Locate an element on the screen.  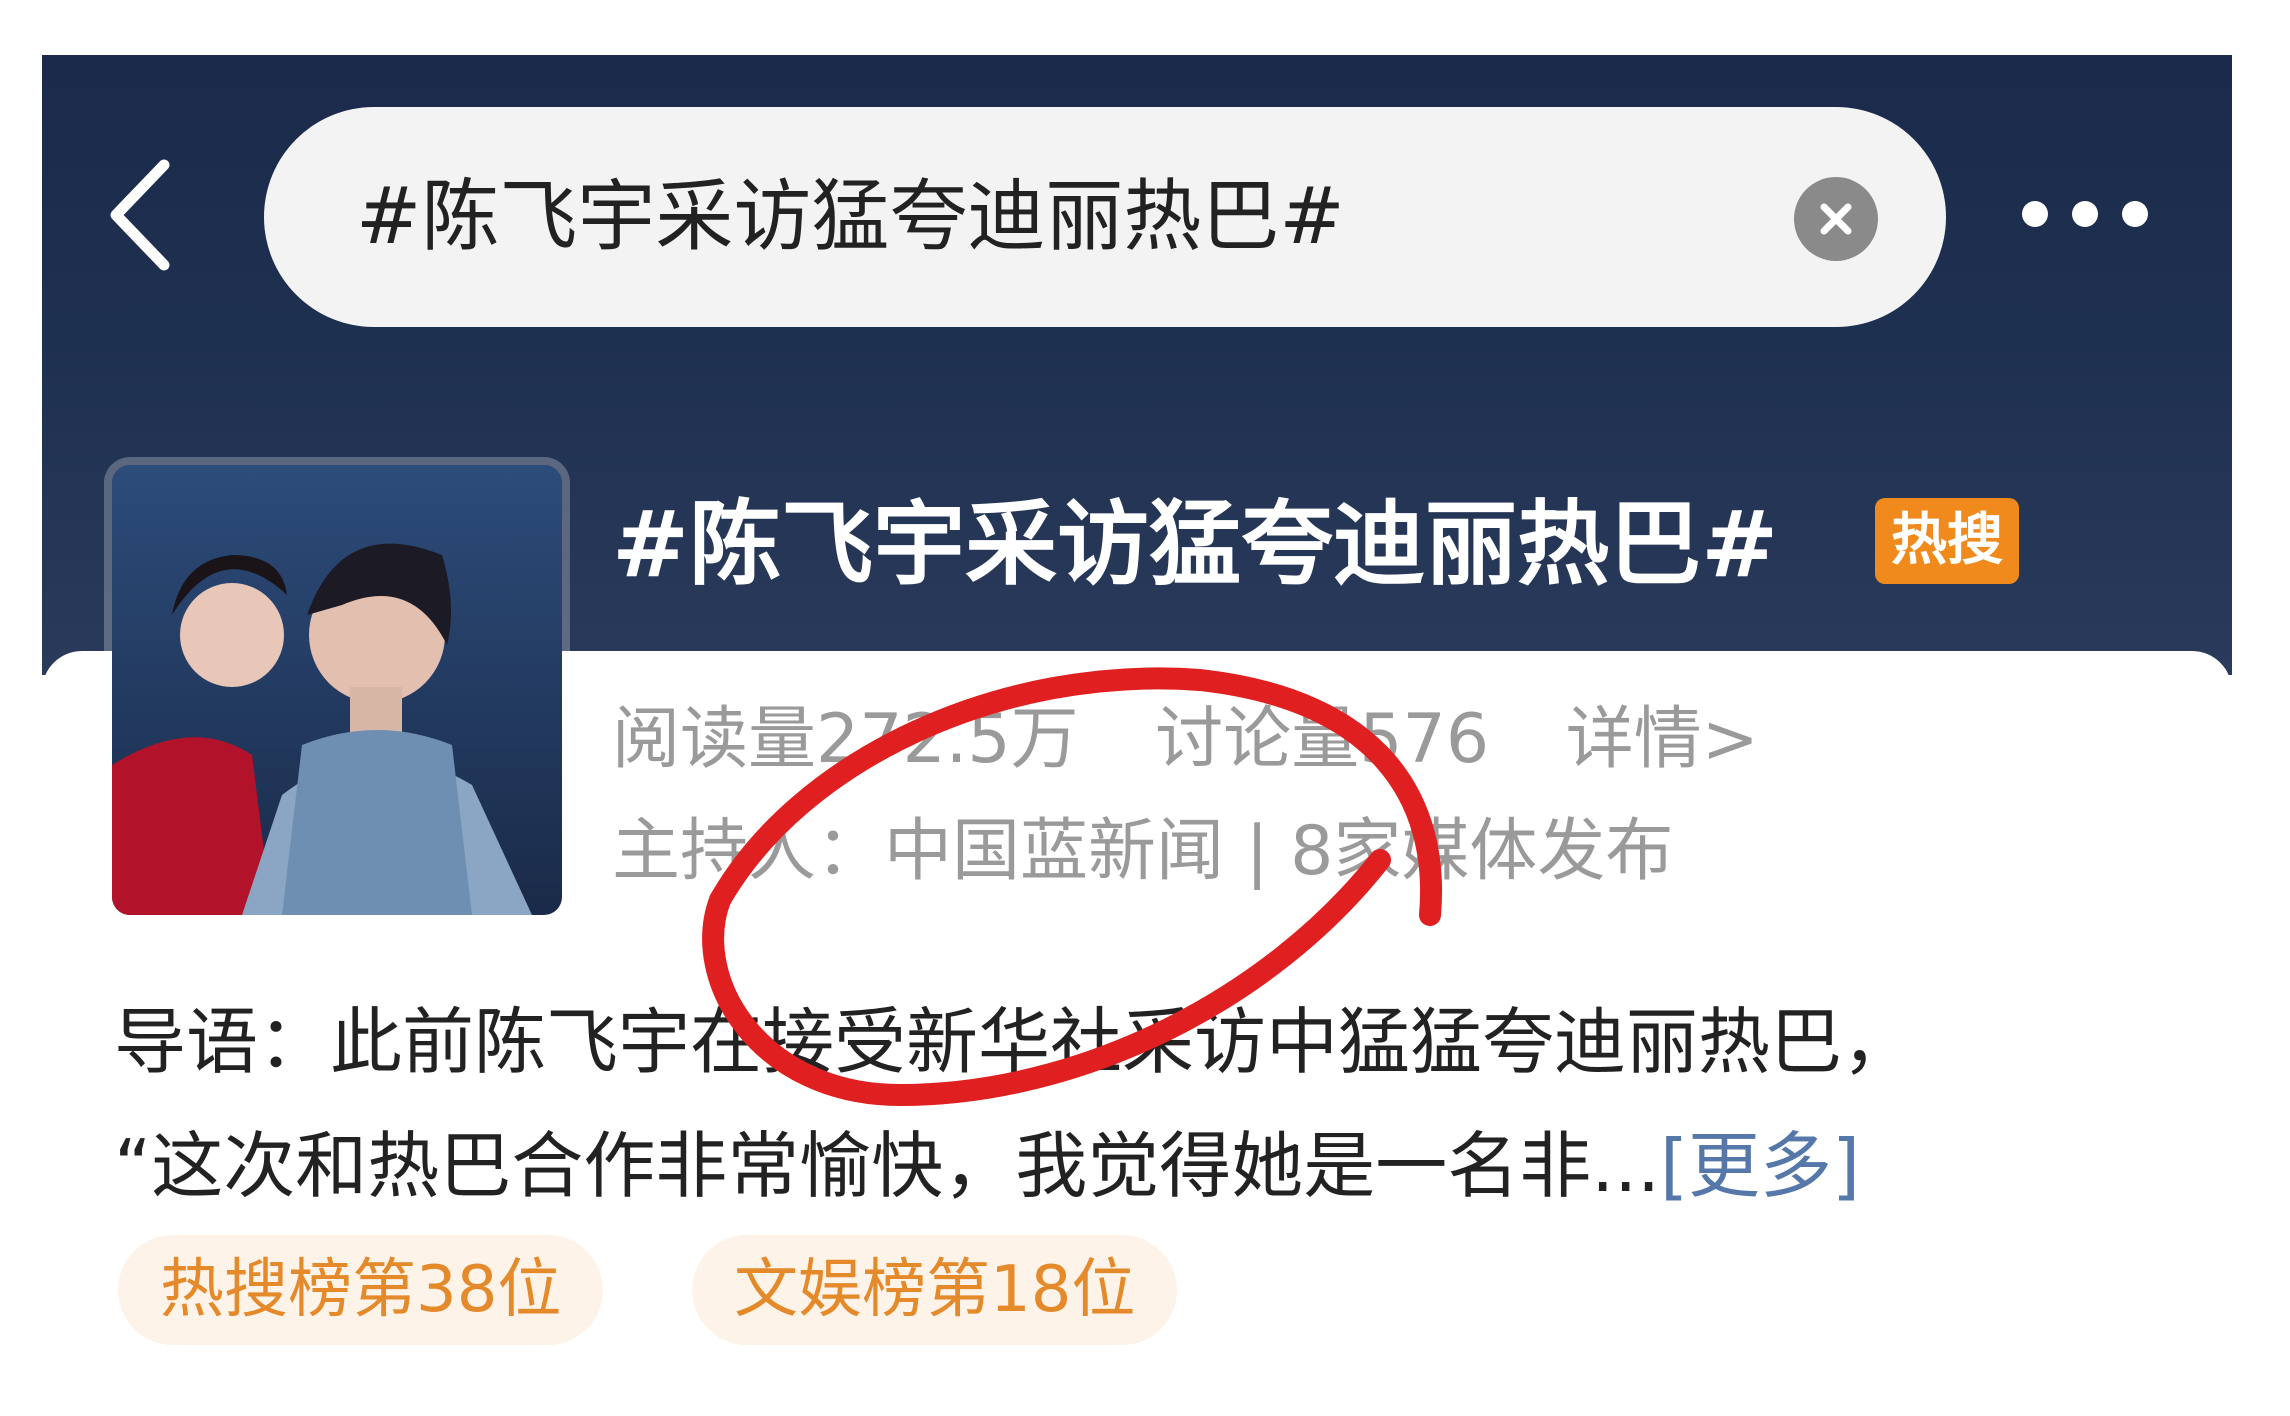
topic-title: #陈飞宇采访猛夸迪丽热巴# is located at coordinates (1195, 544).